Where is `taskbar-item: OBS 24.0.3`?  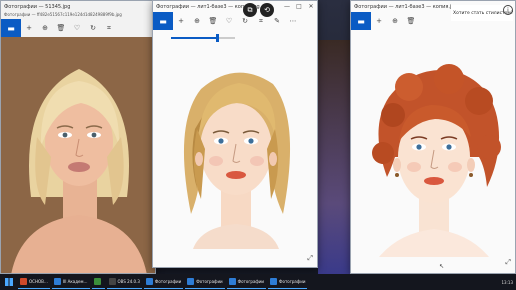 taskbar-item: OBS 24.0.3 is located at coordinates (124, 282).